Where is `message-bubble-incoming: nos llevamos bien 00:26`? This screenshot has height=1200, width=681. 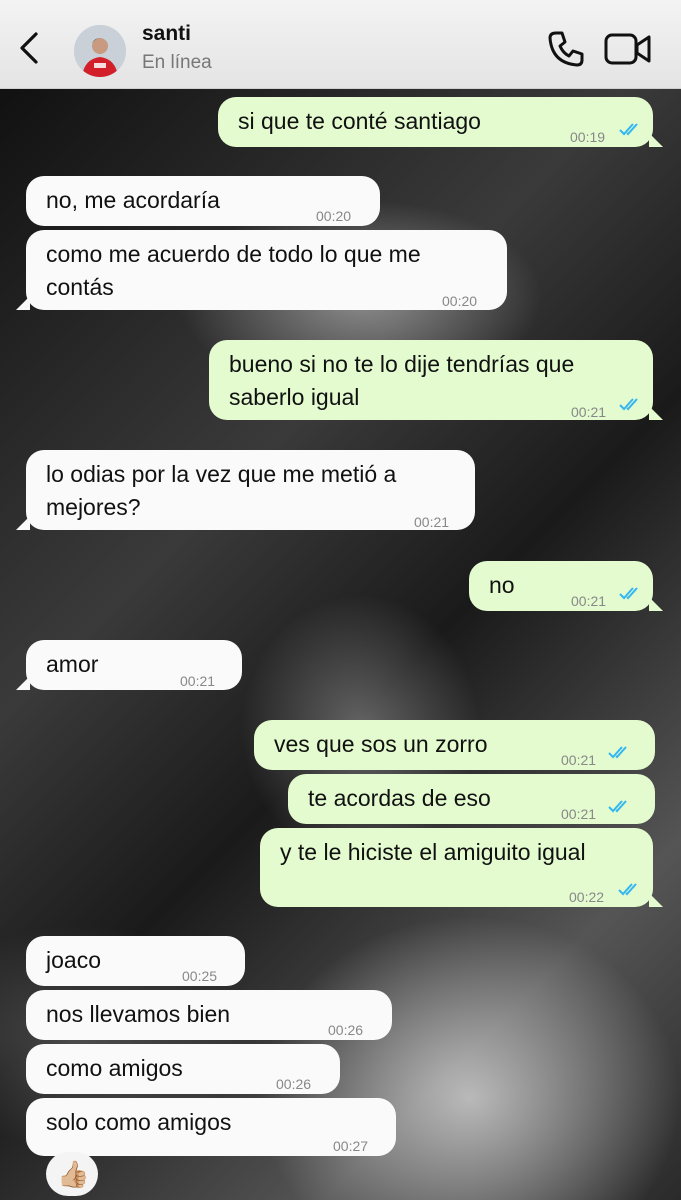 message-bubble-incoming: nos llevamos bien 00:26 is located at coordinates (209, 1015).